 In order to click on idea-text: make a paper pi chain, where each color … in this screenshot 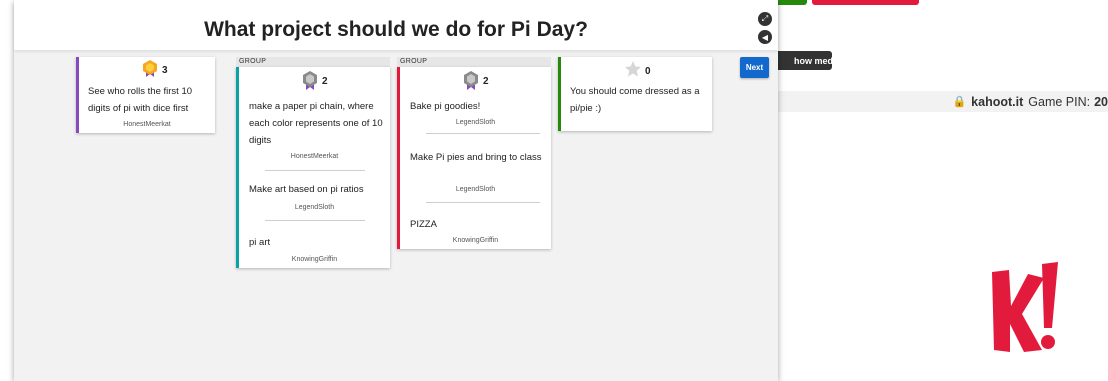, I will do `click(316, 123)`.